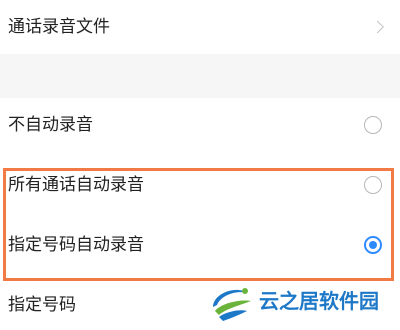  I want to click on watermark-text: 云之居软件园, so click(319, 301).